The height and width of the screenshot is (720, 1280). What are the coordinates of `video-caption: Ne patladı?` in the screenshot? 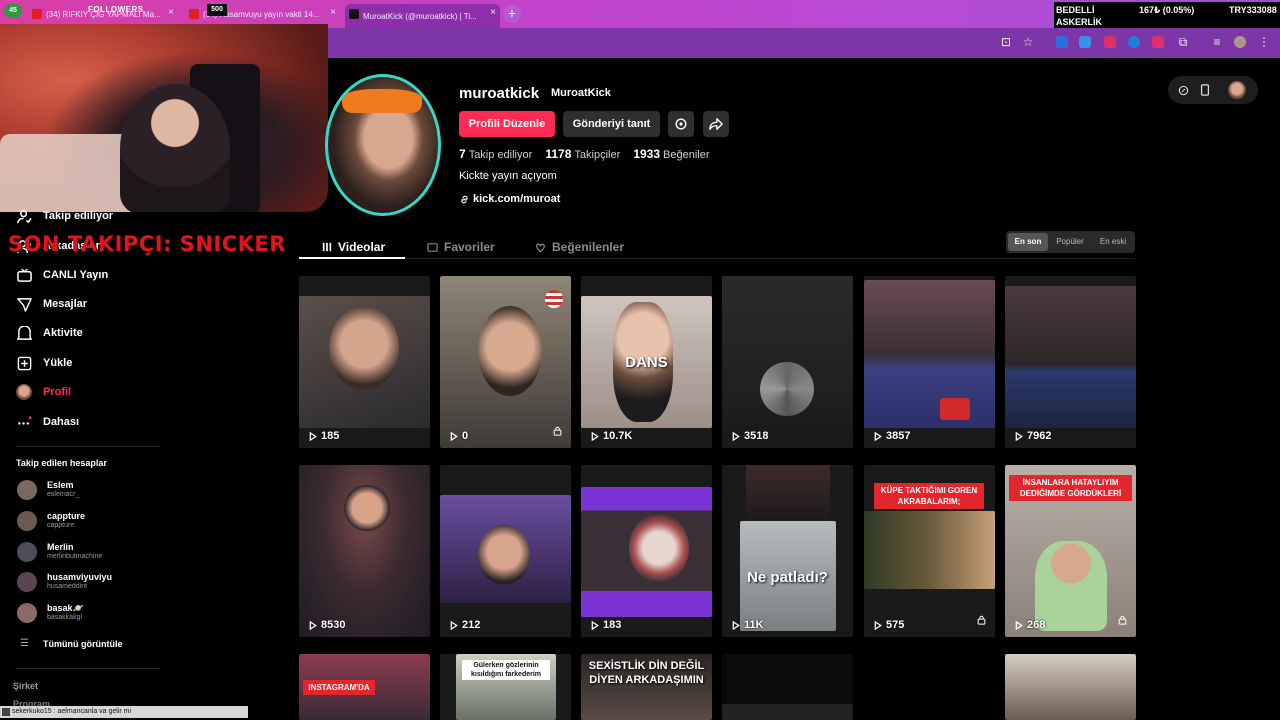 It's located at (787, 577).